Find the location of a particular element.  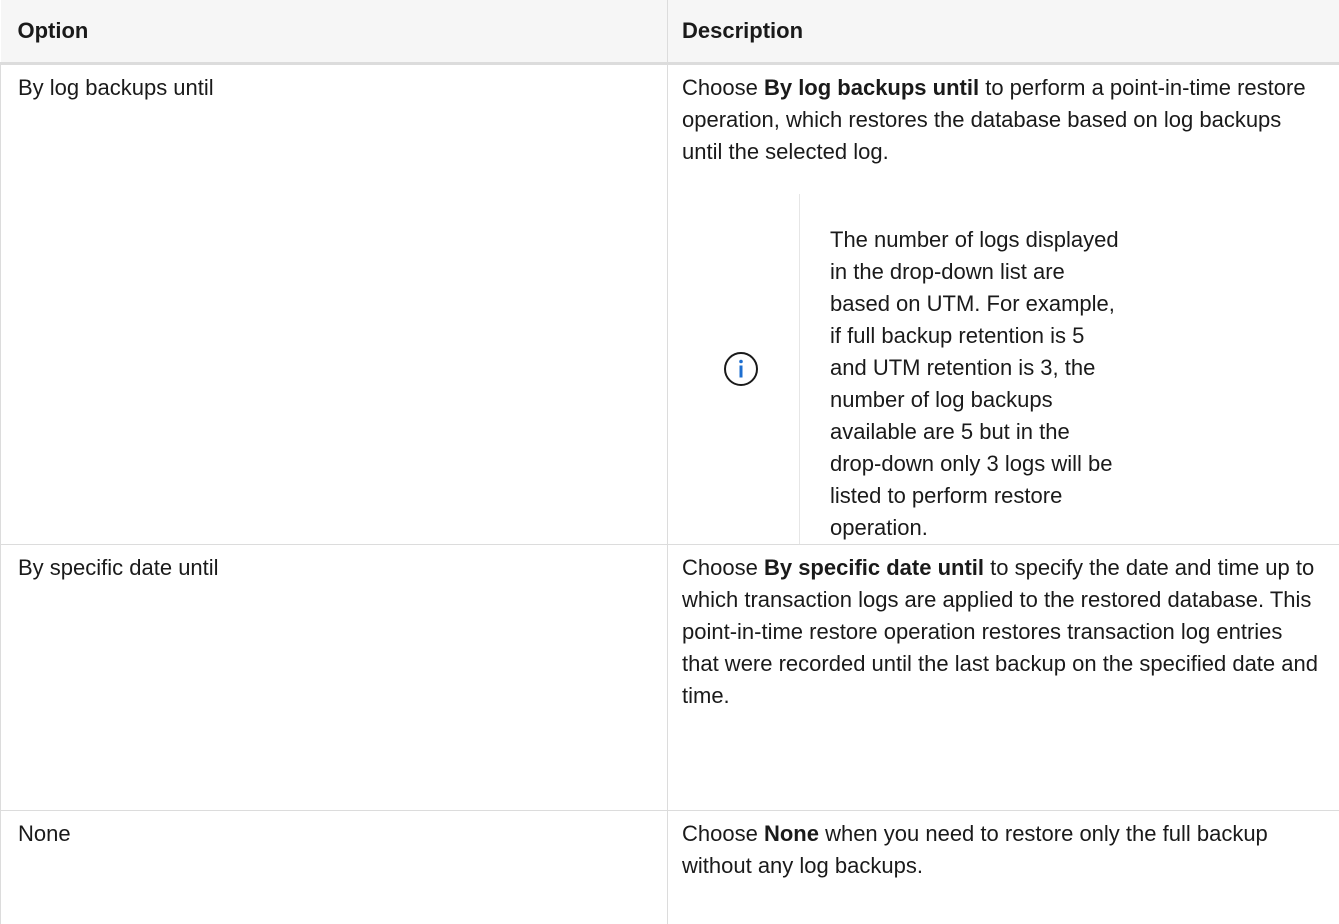

option-cell: By specific date until is located at coordinates (334, 677).